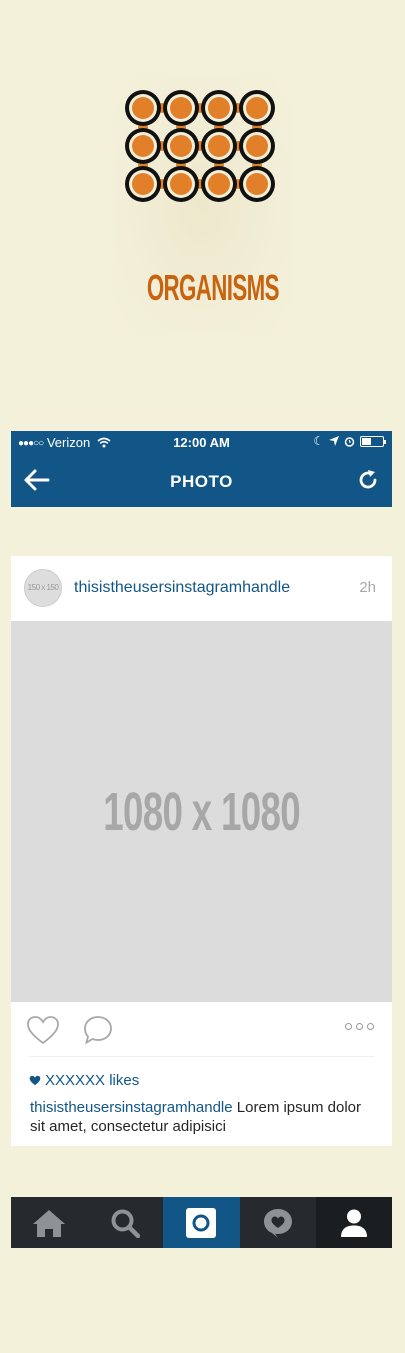 The width and height of the screenshot is (405, 1353). What do you see at coordinates (201, 1056) in the screenshot?
I see `divider` at bounding box center [201, 1056].